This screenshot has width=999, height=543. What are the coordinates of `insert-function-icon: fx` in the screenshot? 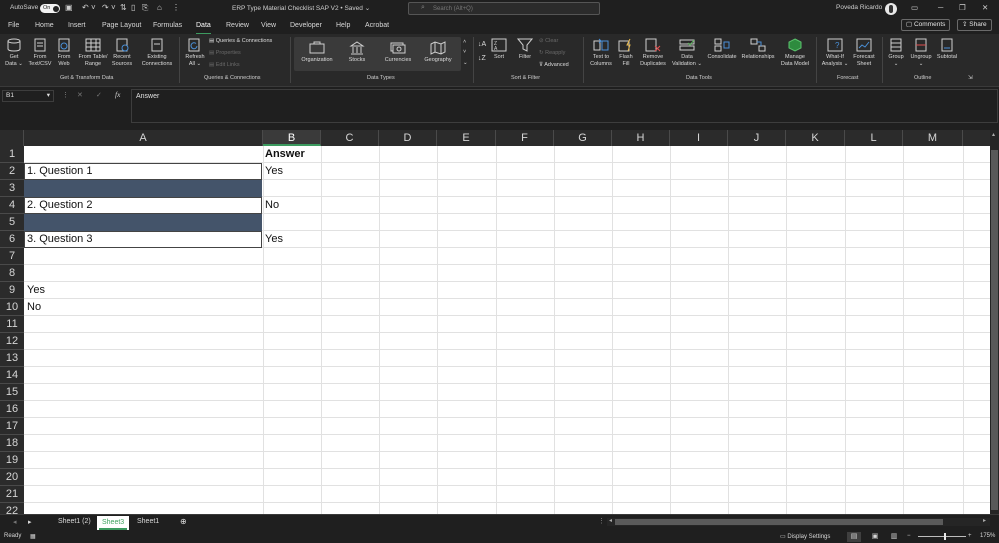 It's located at (117, 94).